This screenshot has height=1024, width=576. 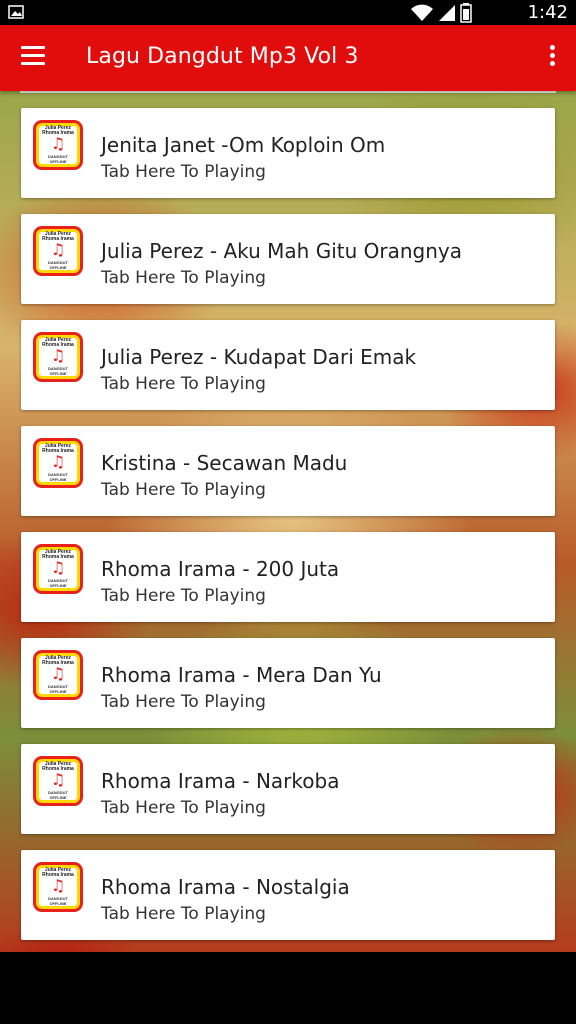 I want to click on song-title: Rhoma Irama - Mera Dan Yu, so click(x=241, y=675).